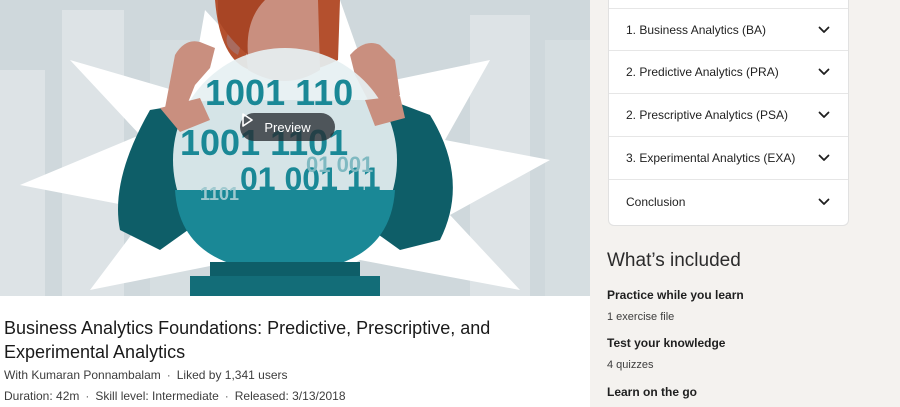  I want to click on included-item-detail: 1 exercise file, so click(641, 317).